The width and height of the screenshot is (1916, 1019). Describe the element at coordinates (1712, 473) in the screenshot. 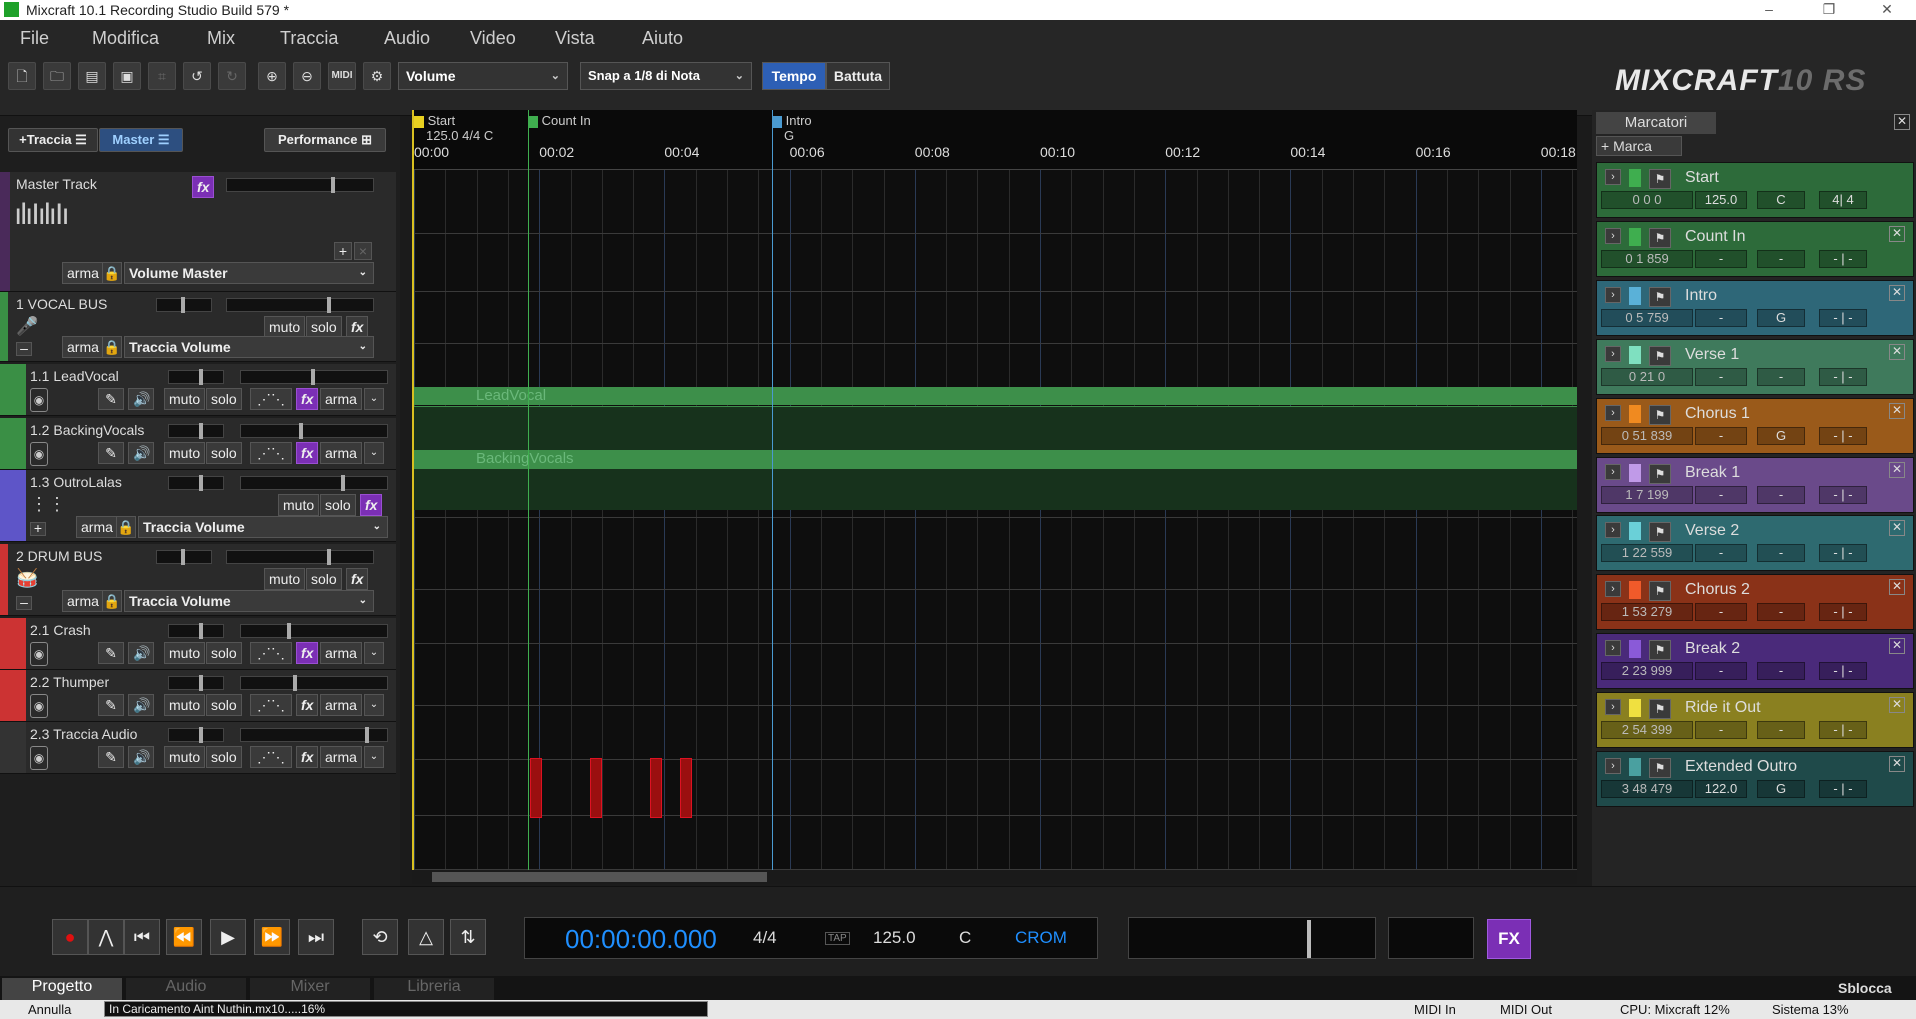

I see `marker-name: Break 1` at that location.